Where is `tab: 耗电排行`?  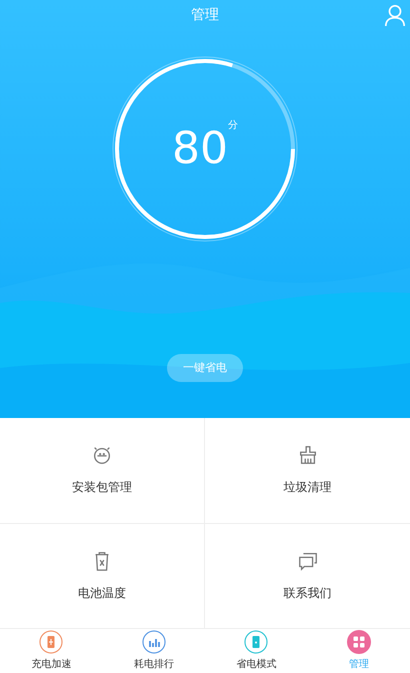 tab: 耗电排行 is located at coordinates (153, 651).